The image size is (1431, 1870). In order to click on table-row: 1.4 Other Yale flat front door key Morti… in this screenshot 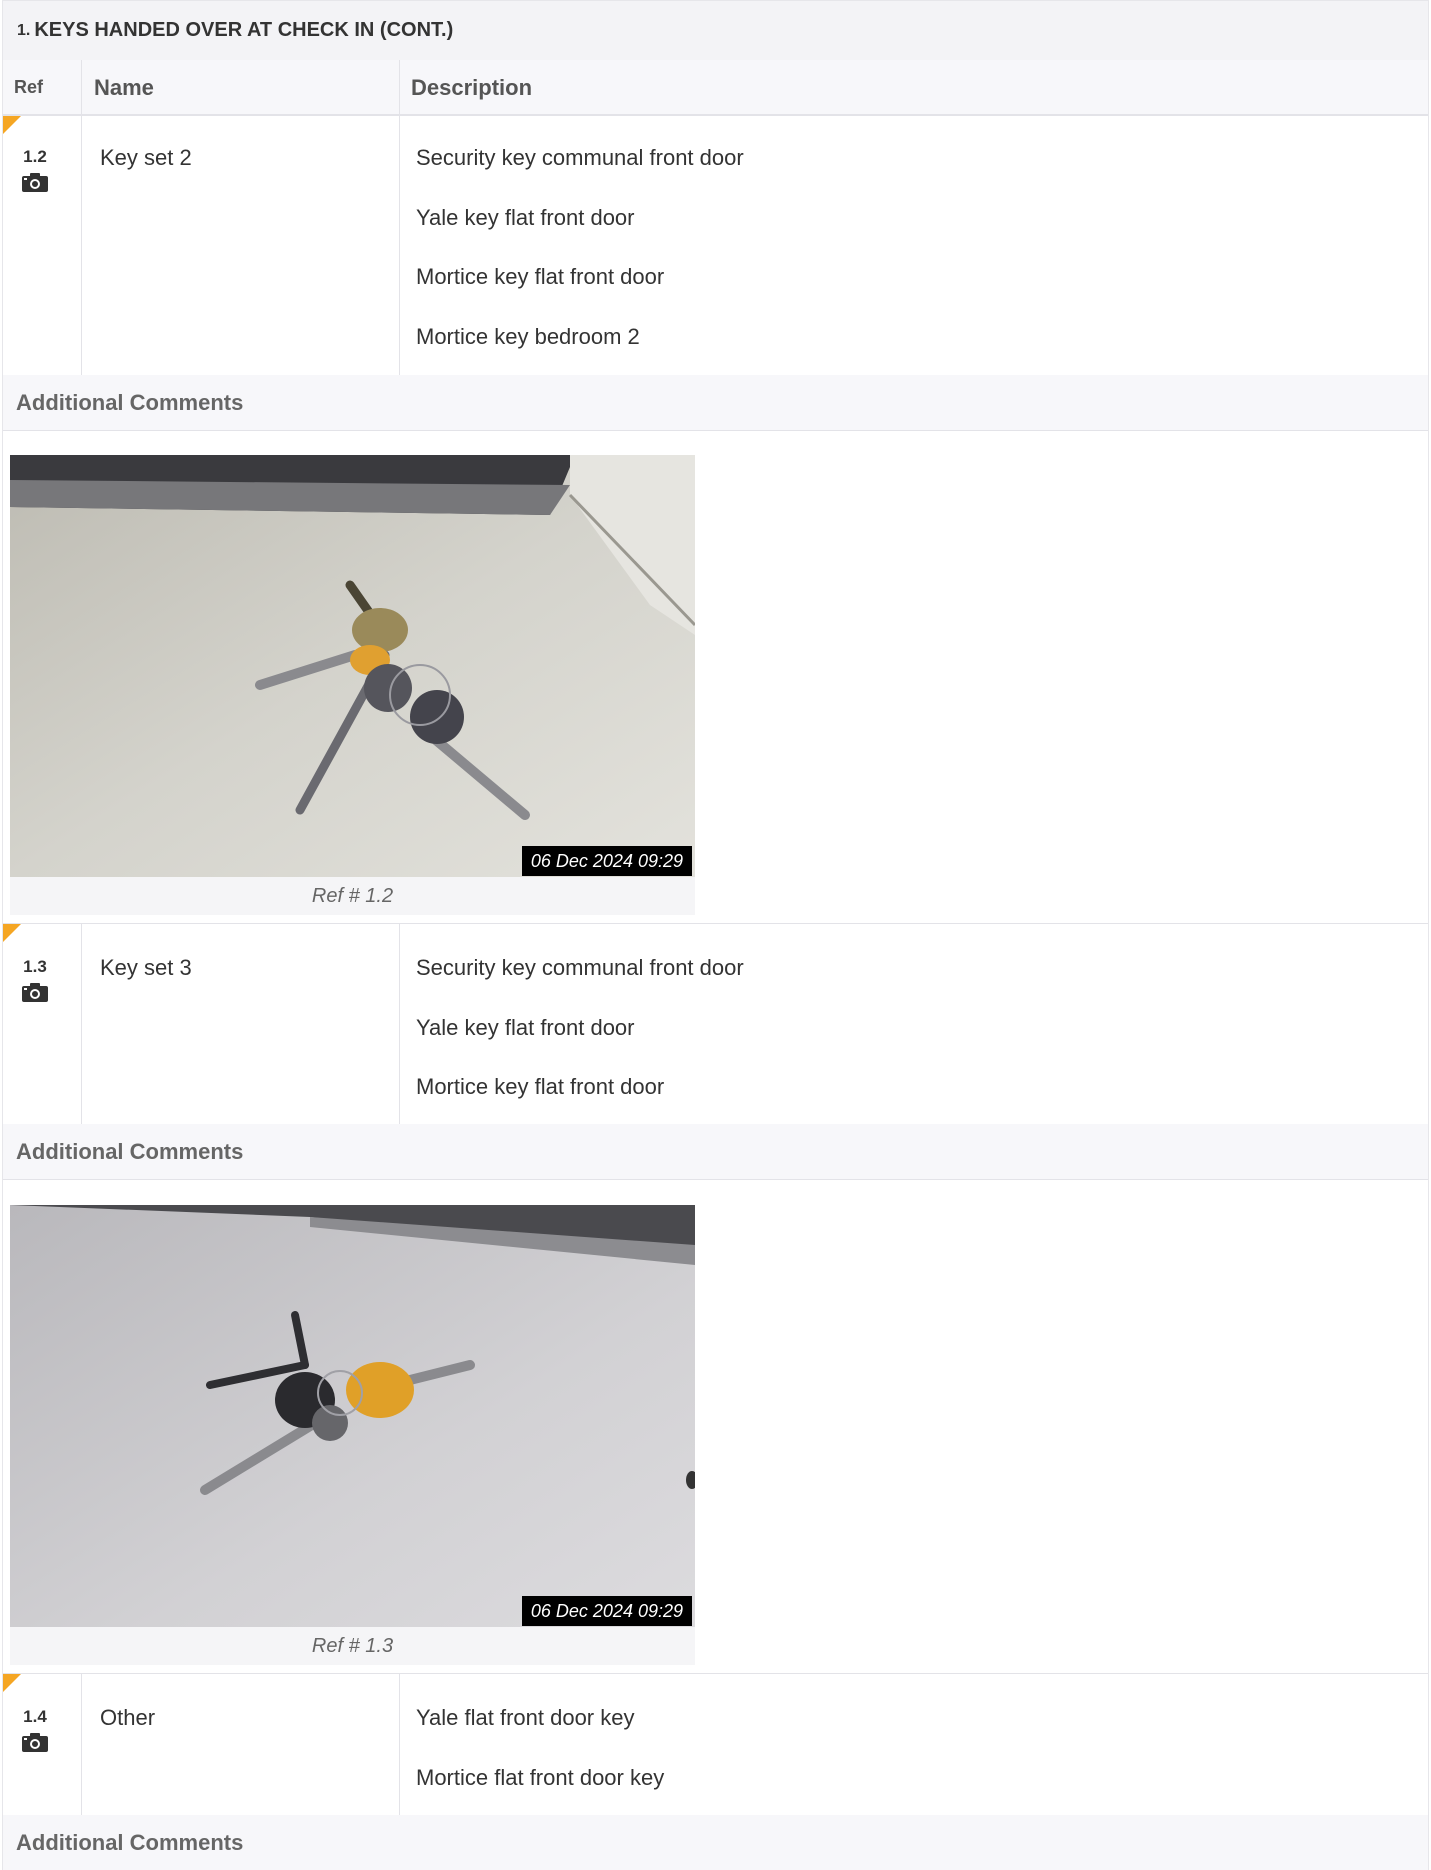, I will do `click(715, 1744)`.